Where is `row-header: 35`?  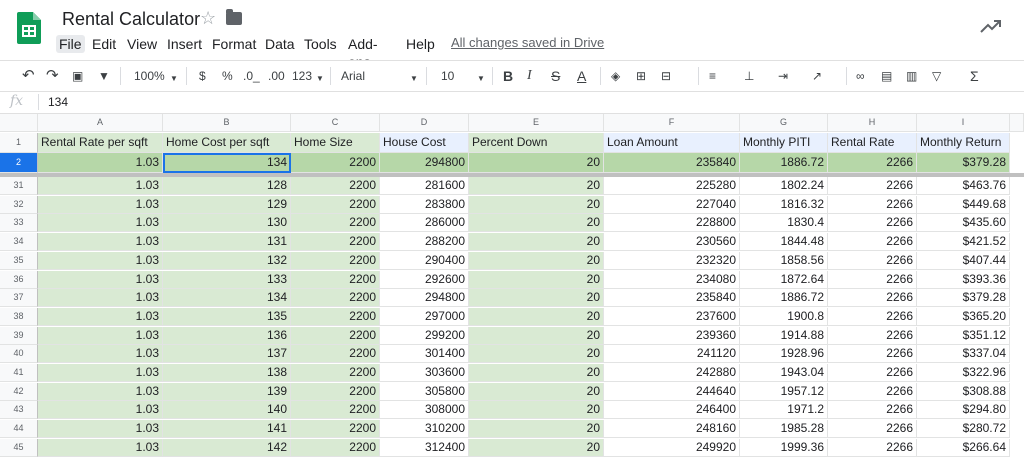 row-header: 35 is located at coordinates (19, 260).